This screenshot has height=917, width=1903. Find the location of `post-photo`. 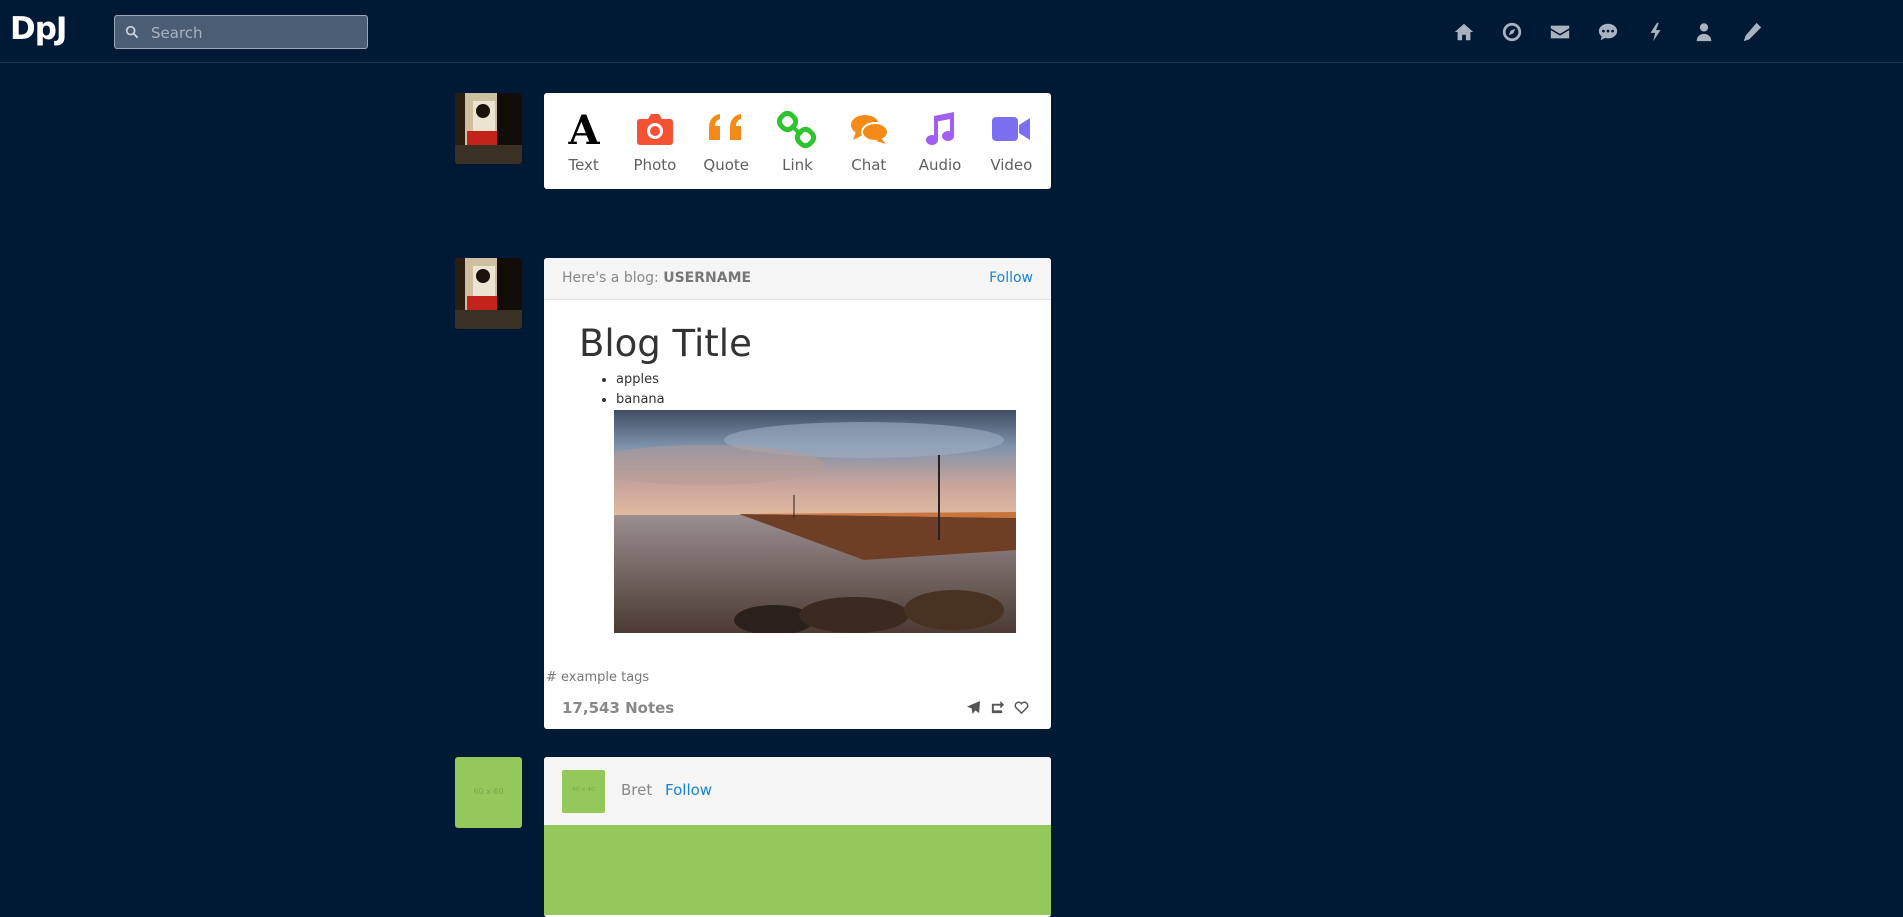

post-photo is located at coordinates (815, 521).